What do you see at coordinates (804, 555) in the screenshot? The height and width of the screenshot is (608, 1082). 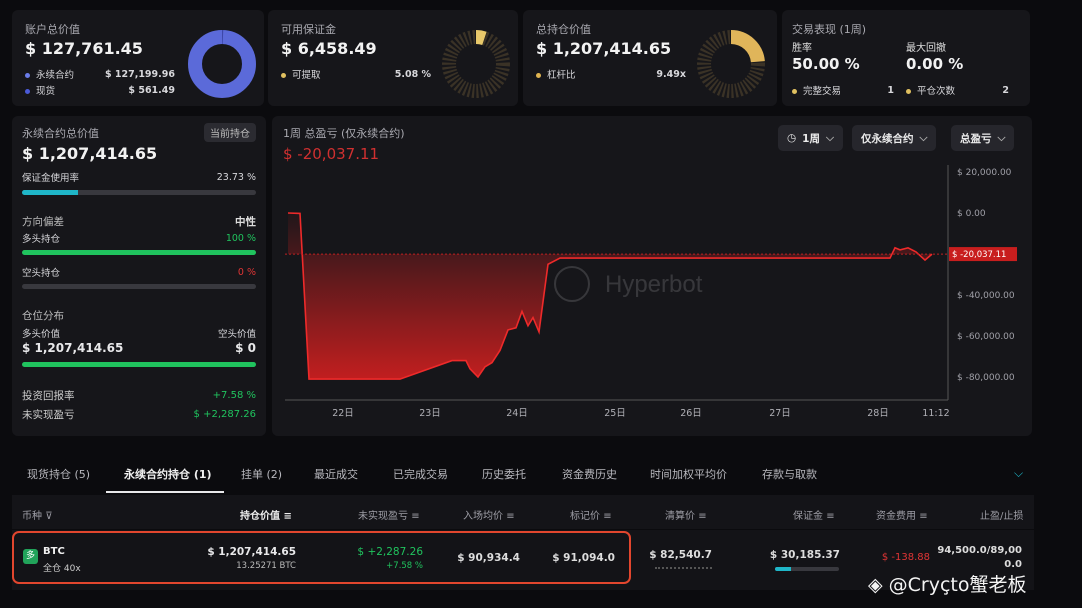 I see `margin-value: $ 30,185.37` at bounding box center [804, 555].